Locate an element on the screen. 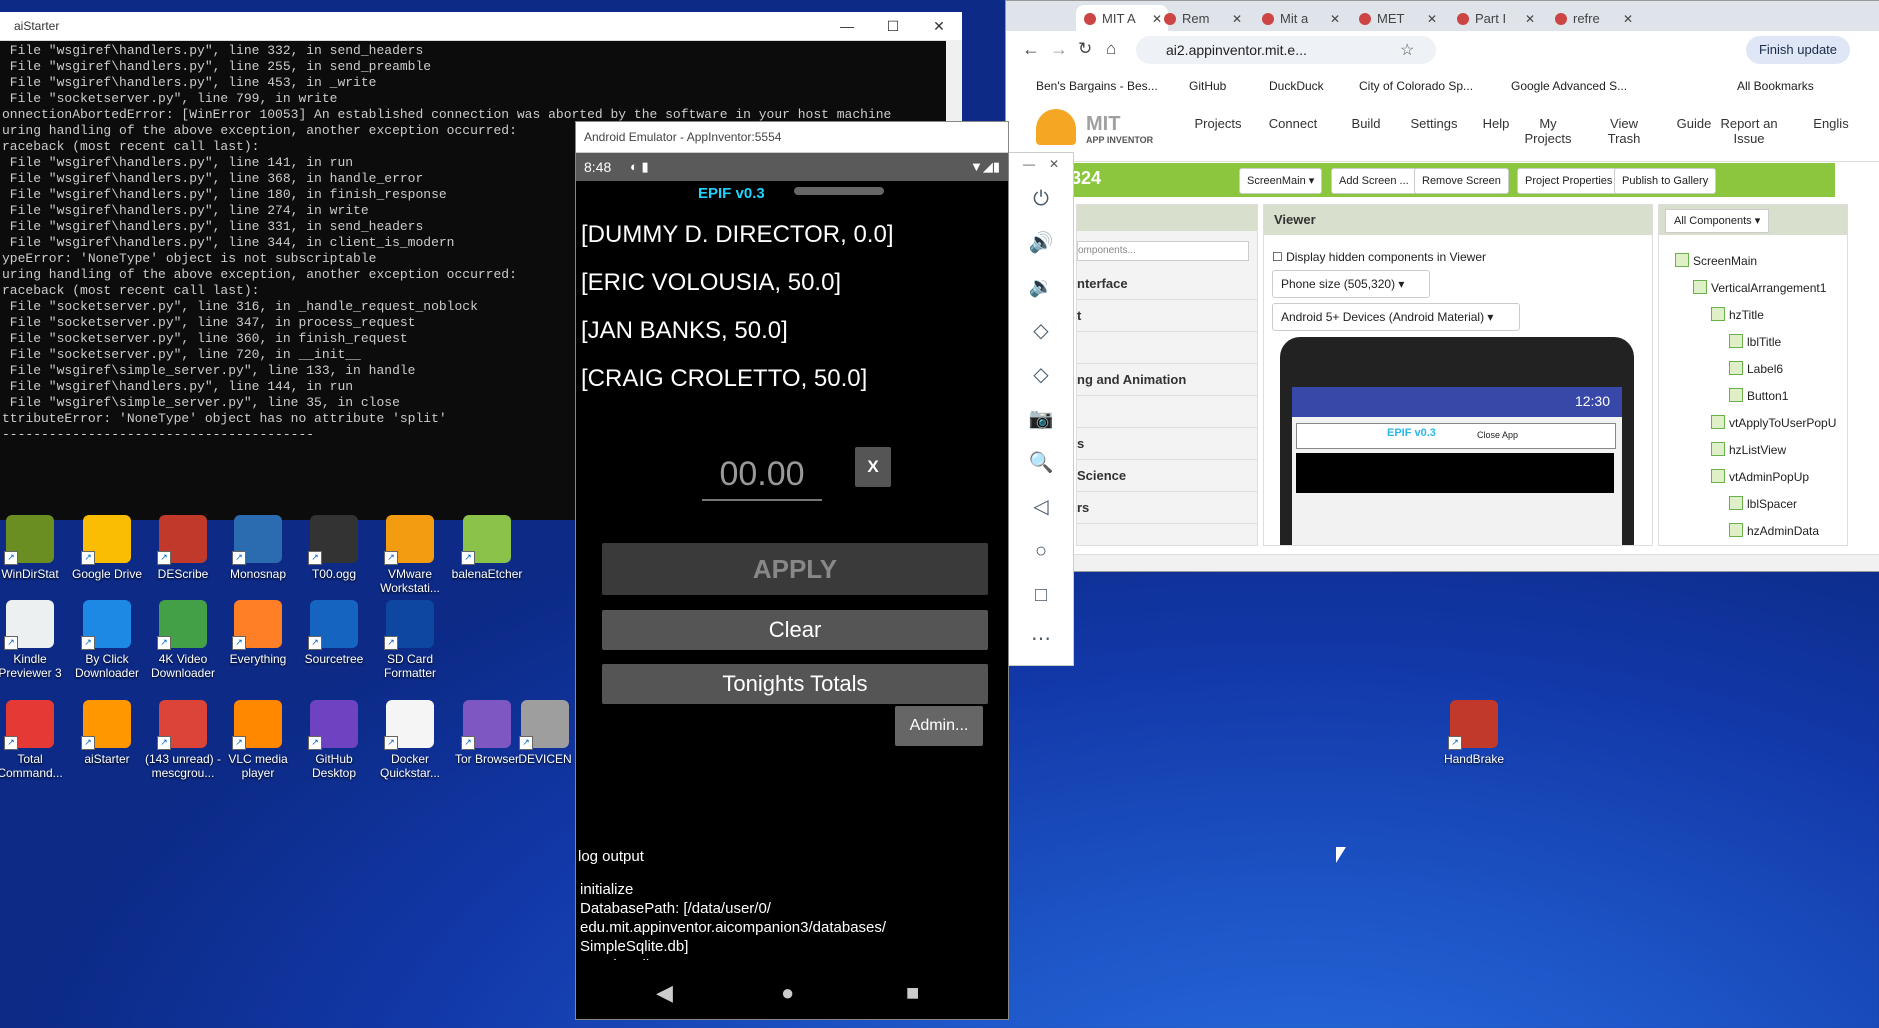  more-icon: ⋯ is located at coordinates (1041, 639).